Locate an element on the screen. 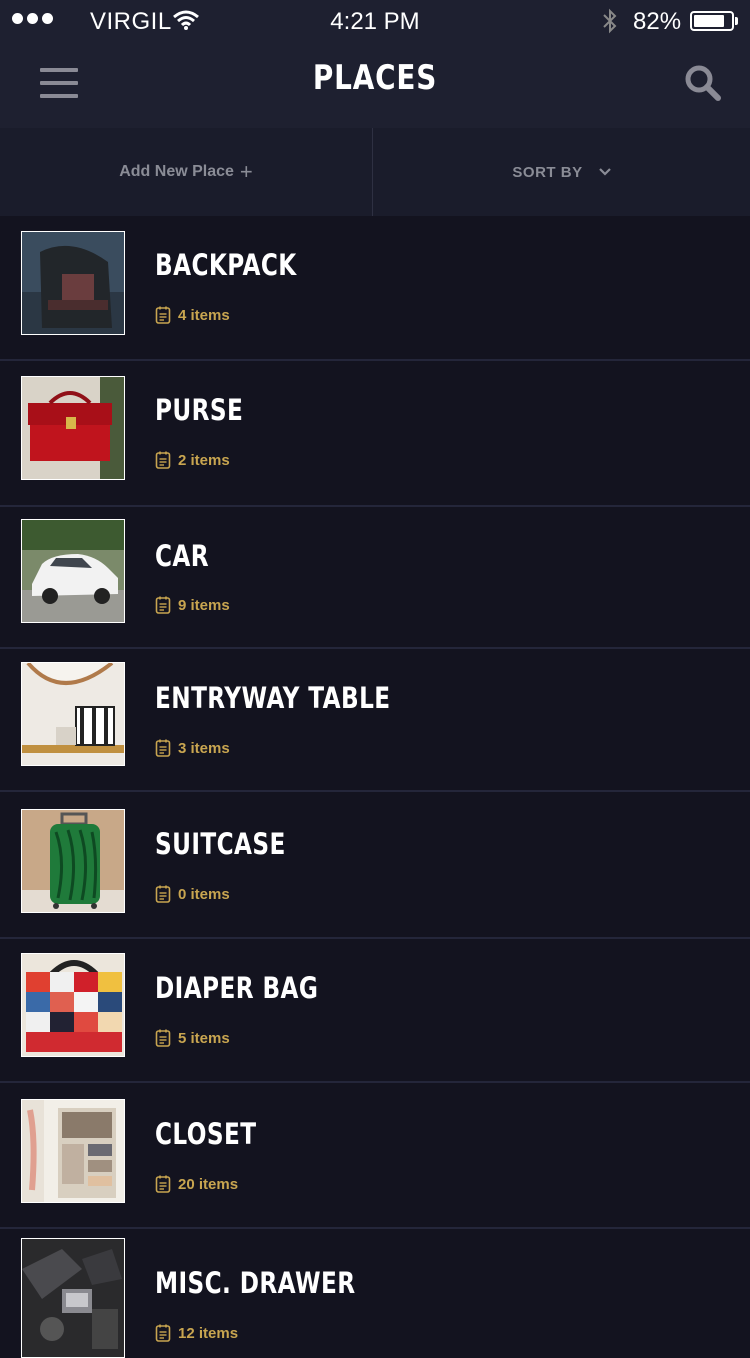  item-count: 2 items is located at coordinates (192, 460).